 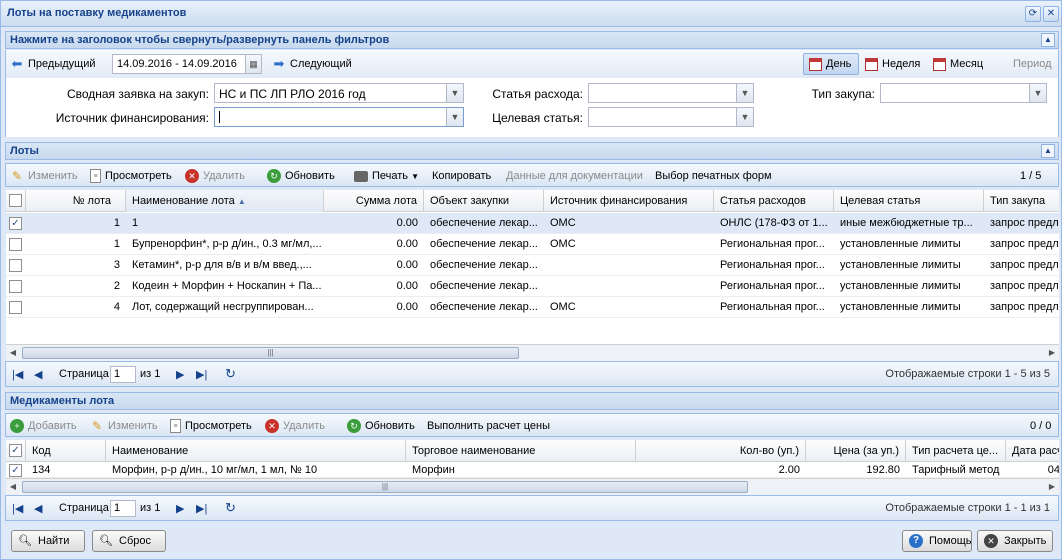 I want to click on lots-panel-header: Лоты ▲, so click(x=532, y=151).